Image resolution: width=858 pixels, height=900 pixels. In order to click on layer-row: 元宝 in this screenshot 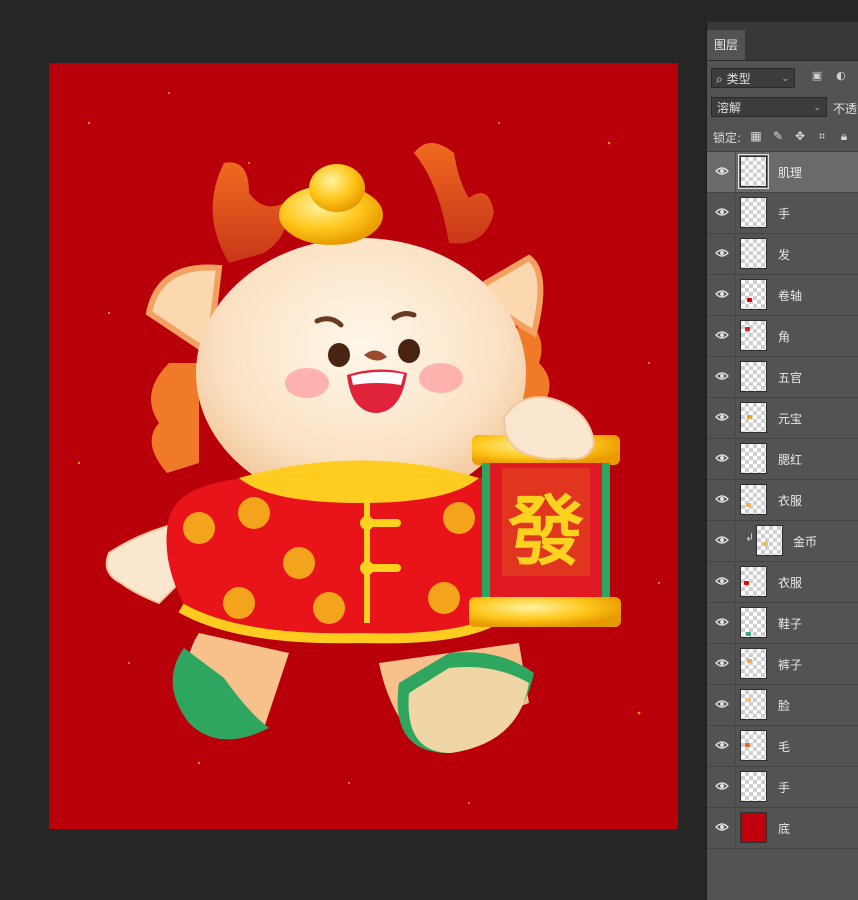, I will do `click(782, 418)`.